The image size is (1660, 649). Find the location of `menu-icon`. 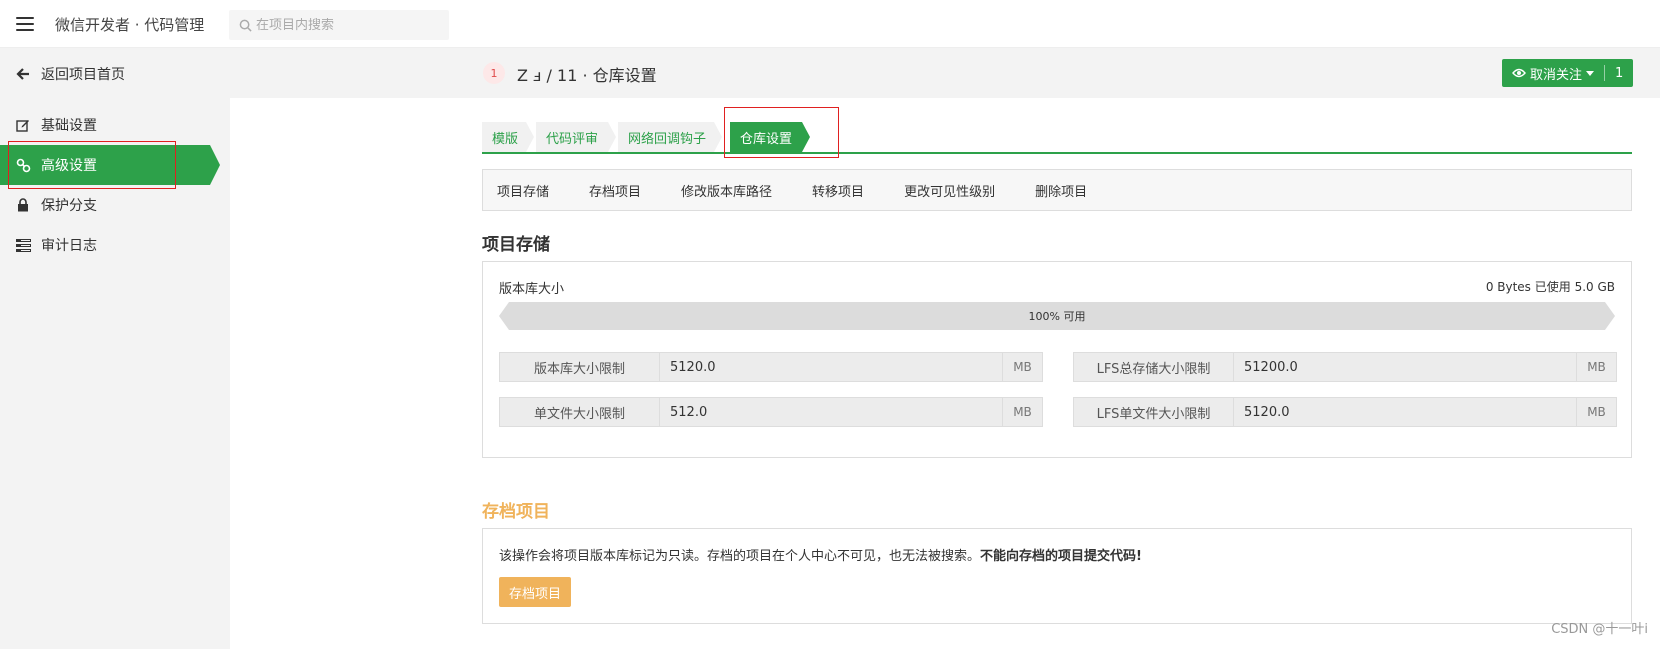

menu-icon is located at coordinates (25, 24).